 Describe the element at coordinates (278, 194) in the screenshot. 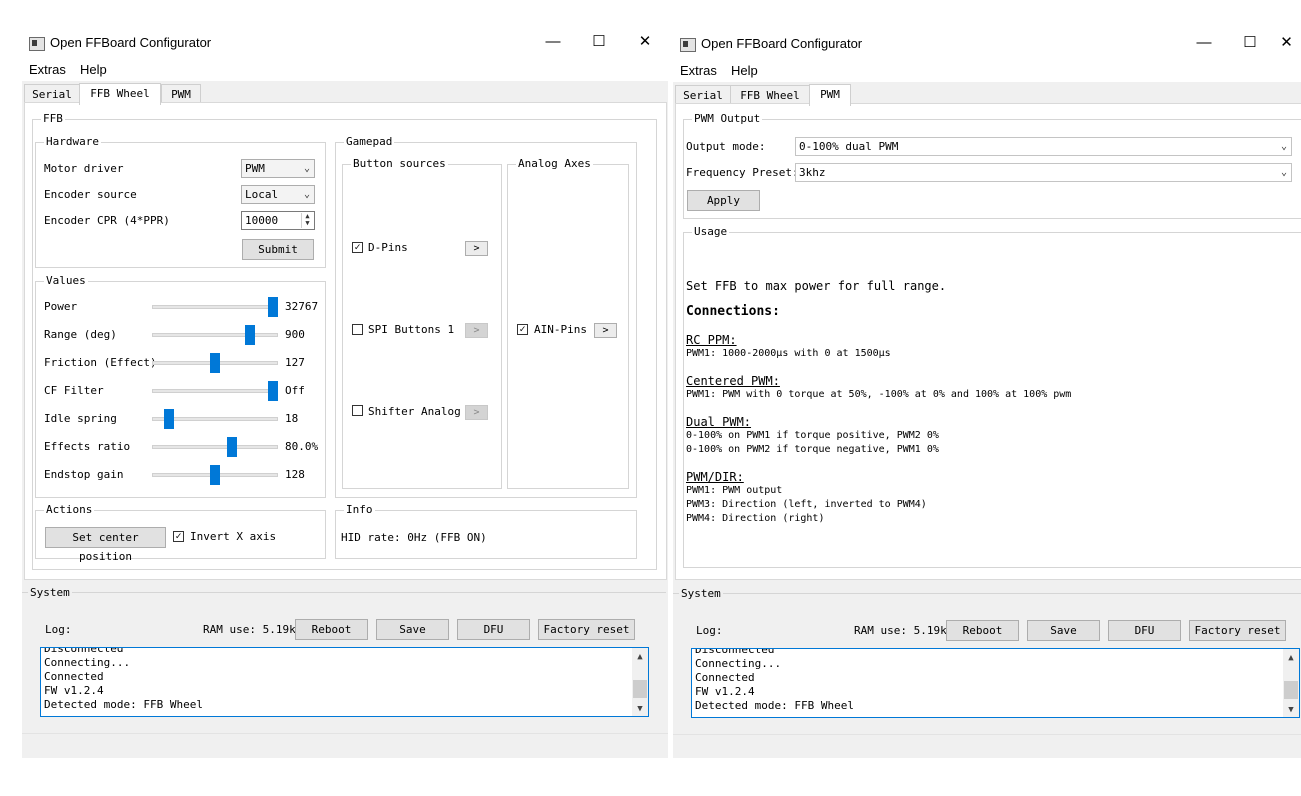

I see `encoder-source-select: Local ⌄` at that location.